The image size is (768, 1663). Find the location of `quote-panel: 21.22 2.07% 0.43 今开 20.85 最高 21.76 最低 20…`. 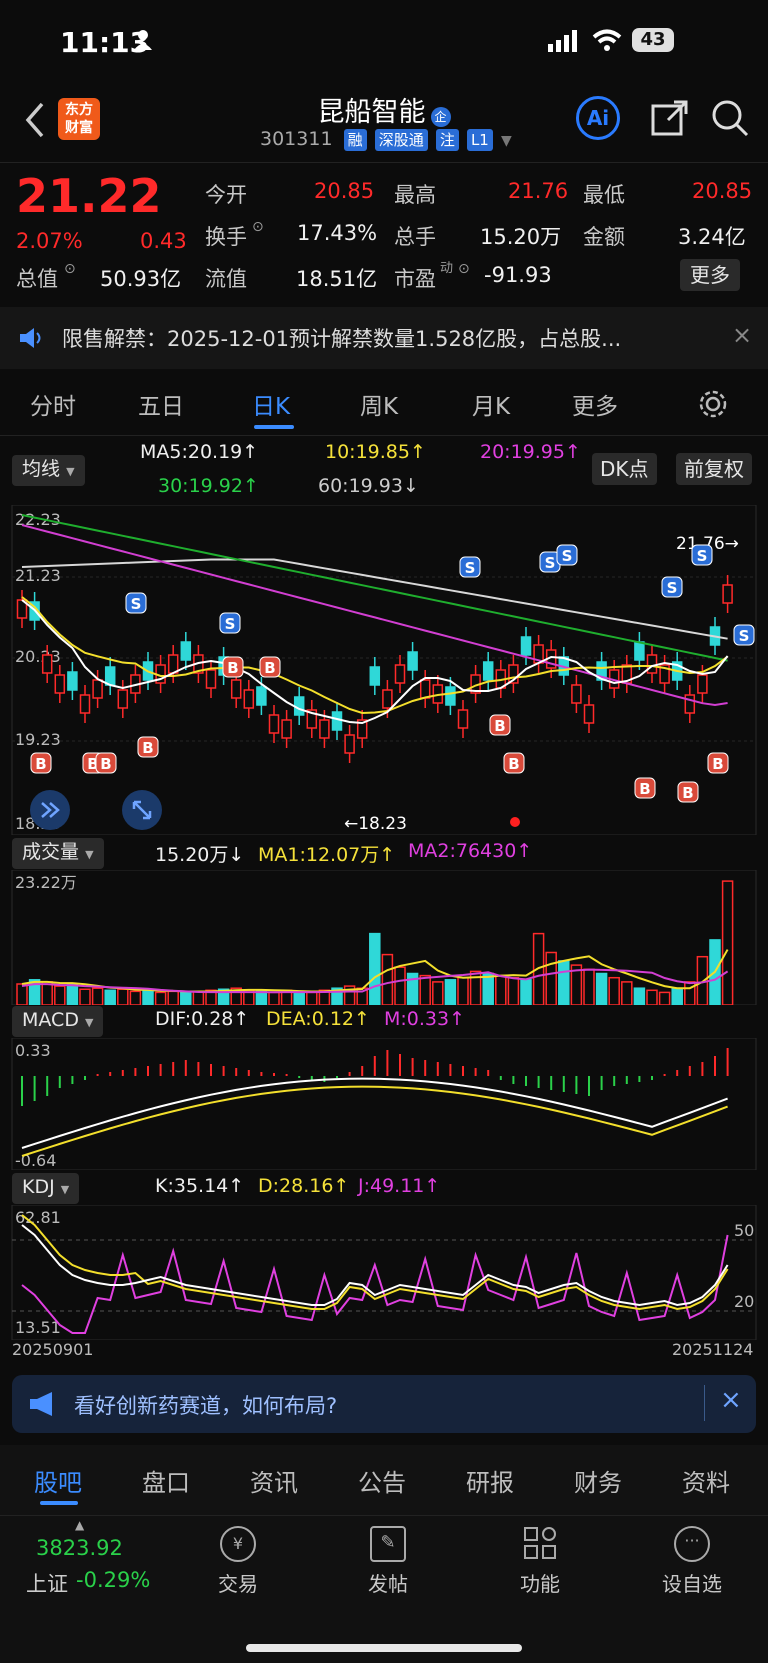

quote-panel: 21.22 2.07% 0.43 今开 20.85 最高 21.76 最低 20… is located at coordinates (384, 235).